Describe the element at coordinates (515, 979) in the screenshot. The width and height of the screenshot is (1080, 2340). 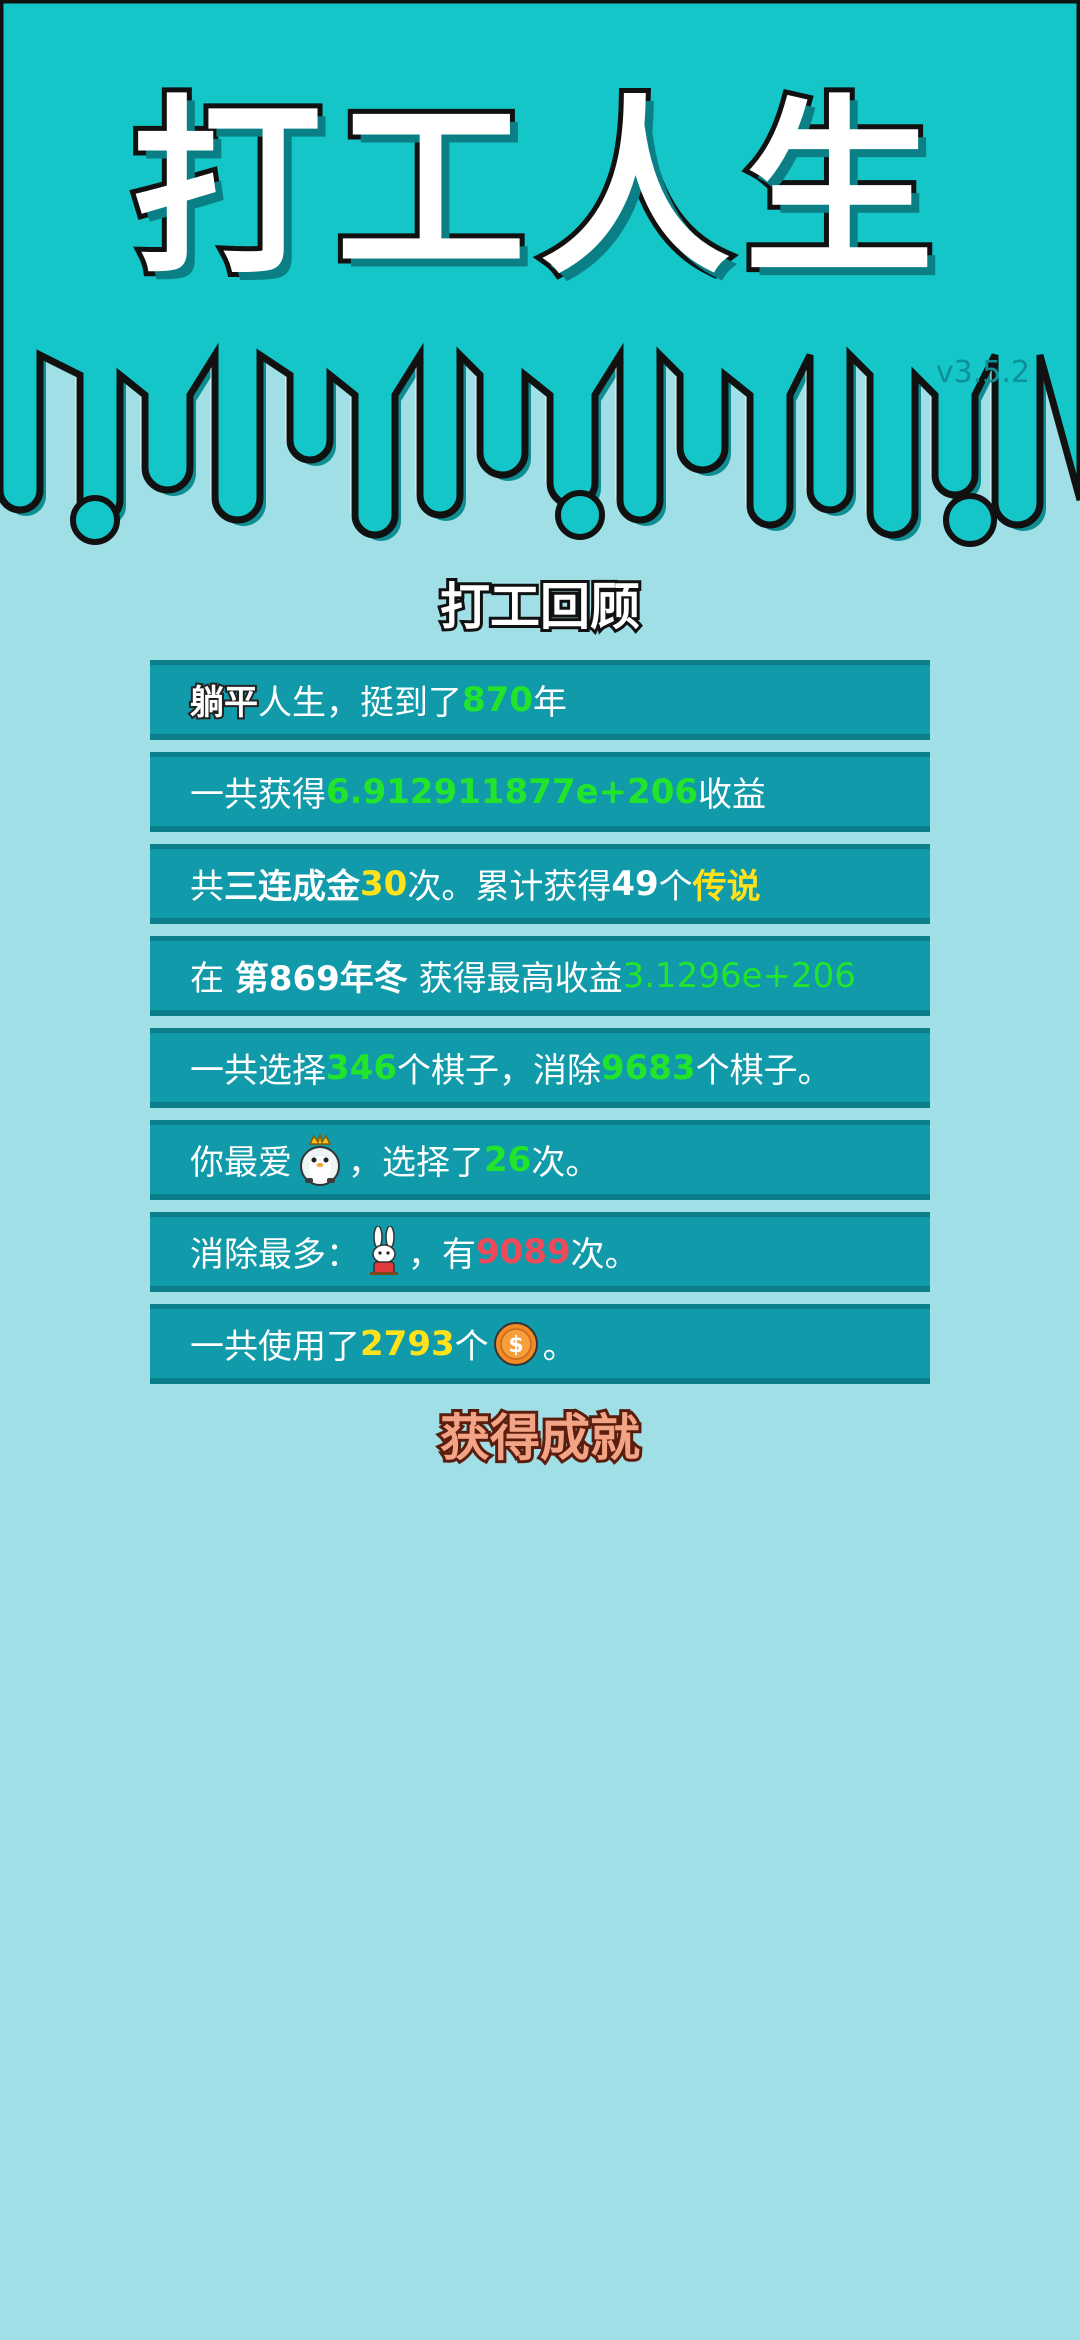
I see `row-text: 获得最高收益` at that location.